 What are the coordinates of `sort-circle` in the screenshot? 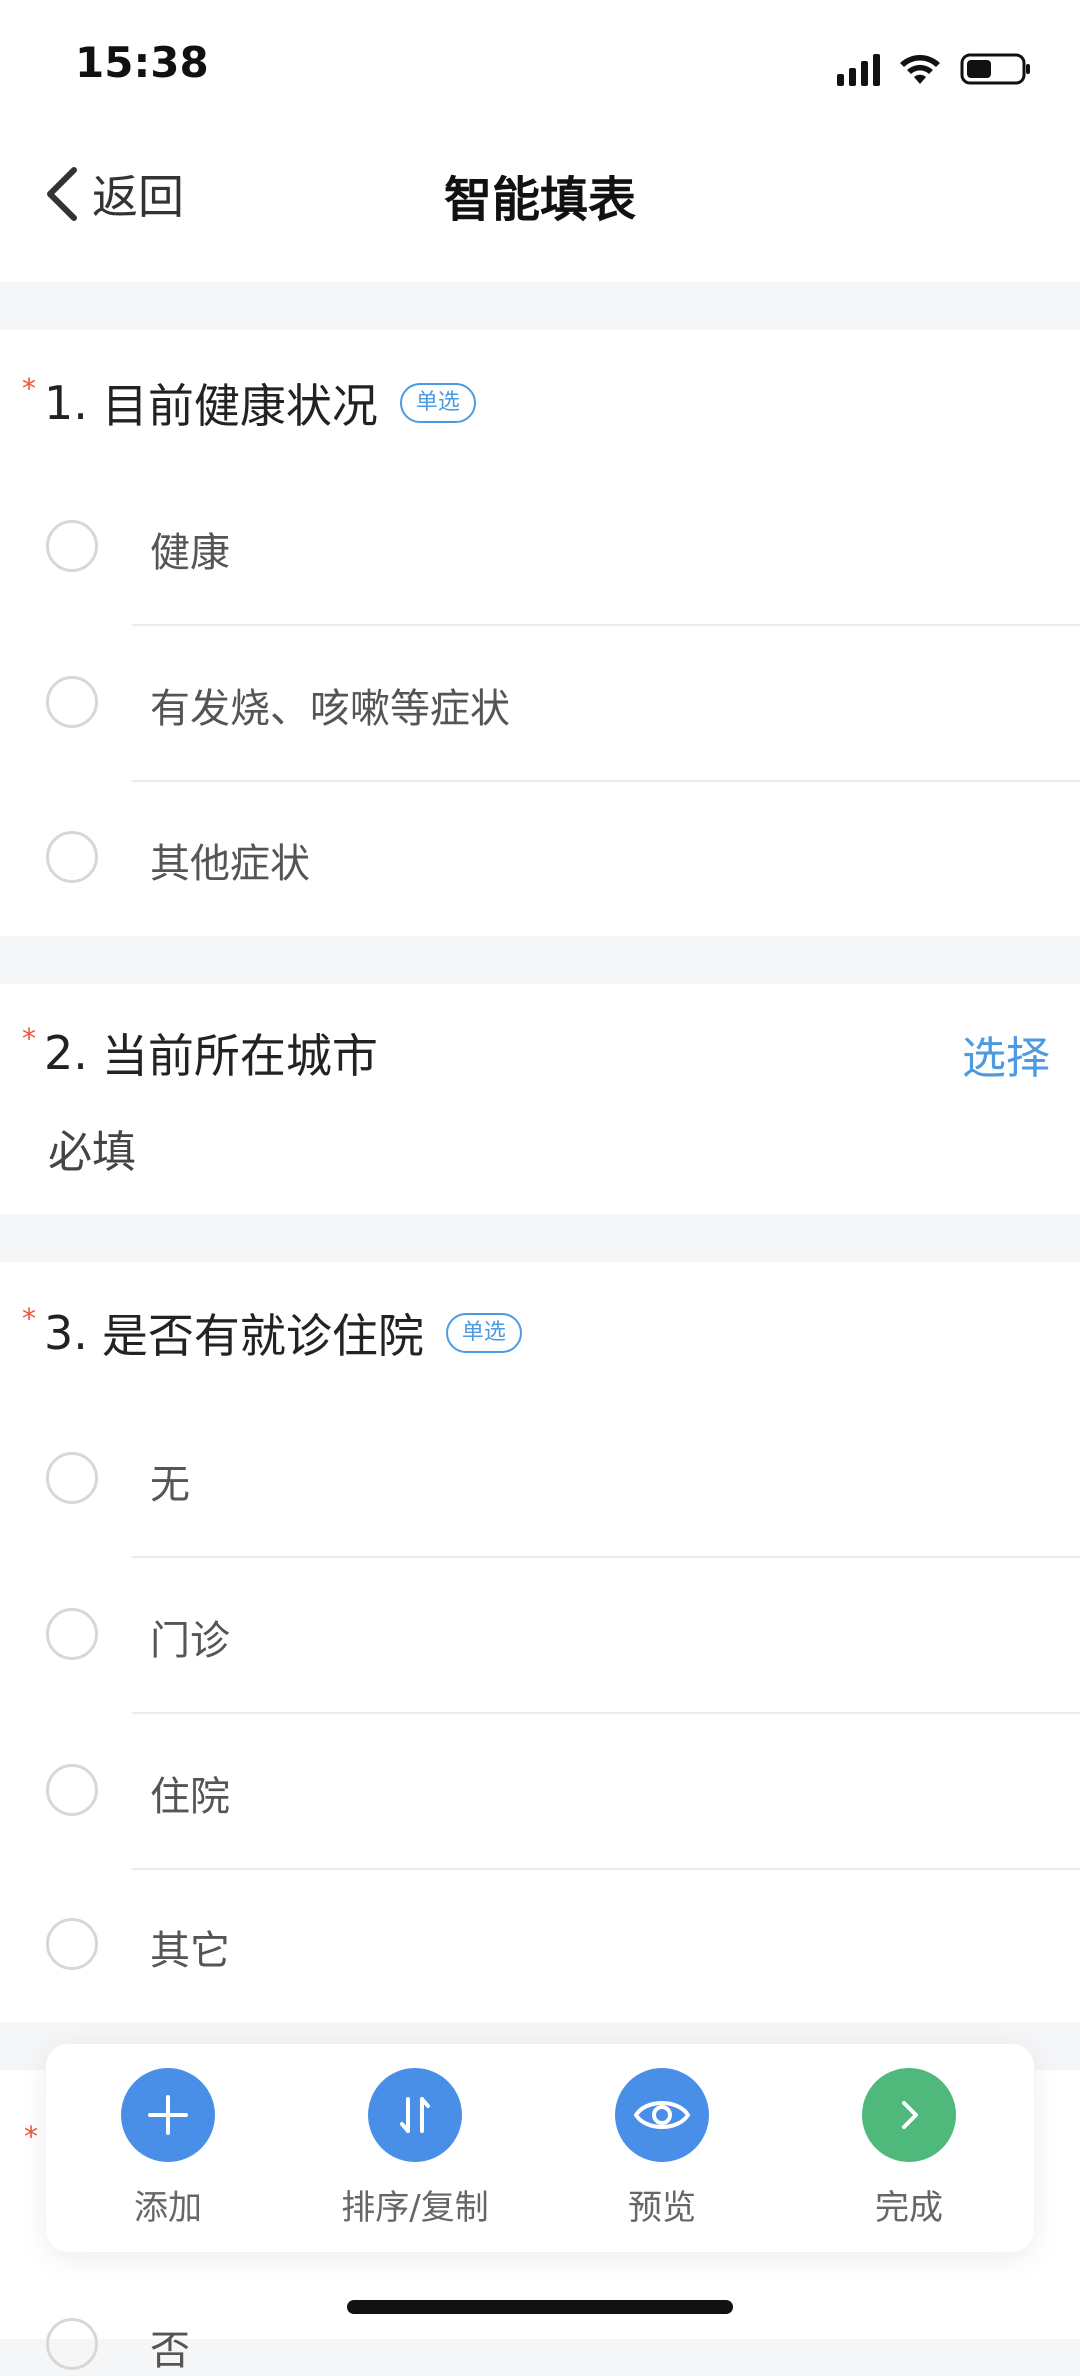 It's located at (415, 2115).